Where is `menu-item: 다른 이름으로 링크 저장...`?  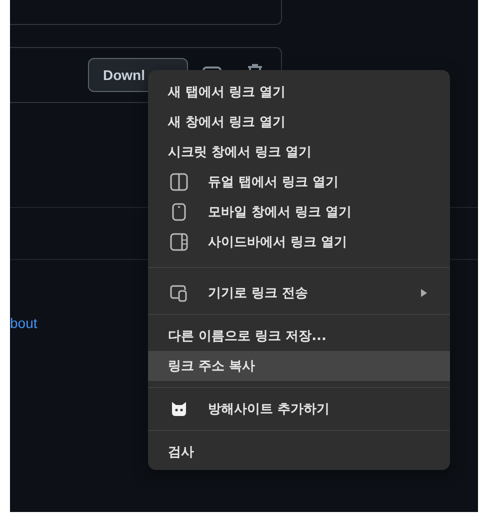
menu-item: 다른 이름으로 링크 저장... is located at coordinates (299, 336).